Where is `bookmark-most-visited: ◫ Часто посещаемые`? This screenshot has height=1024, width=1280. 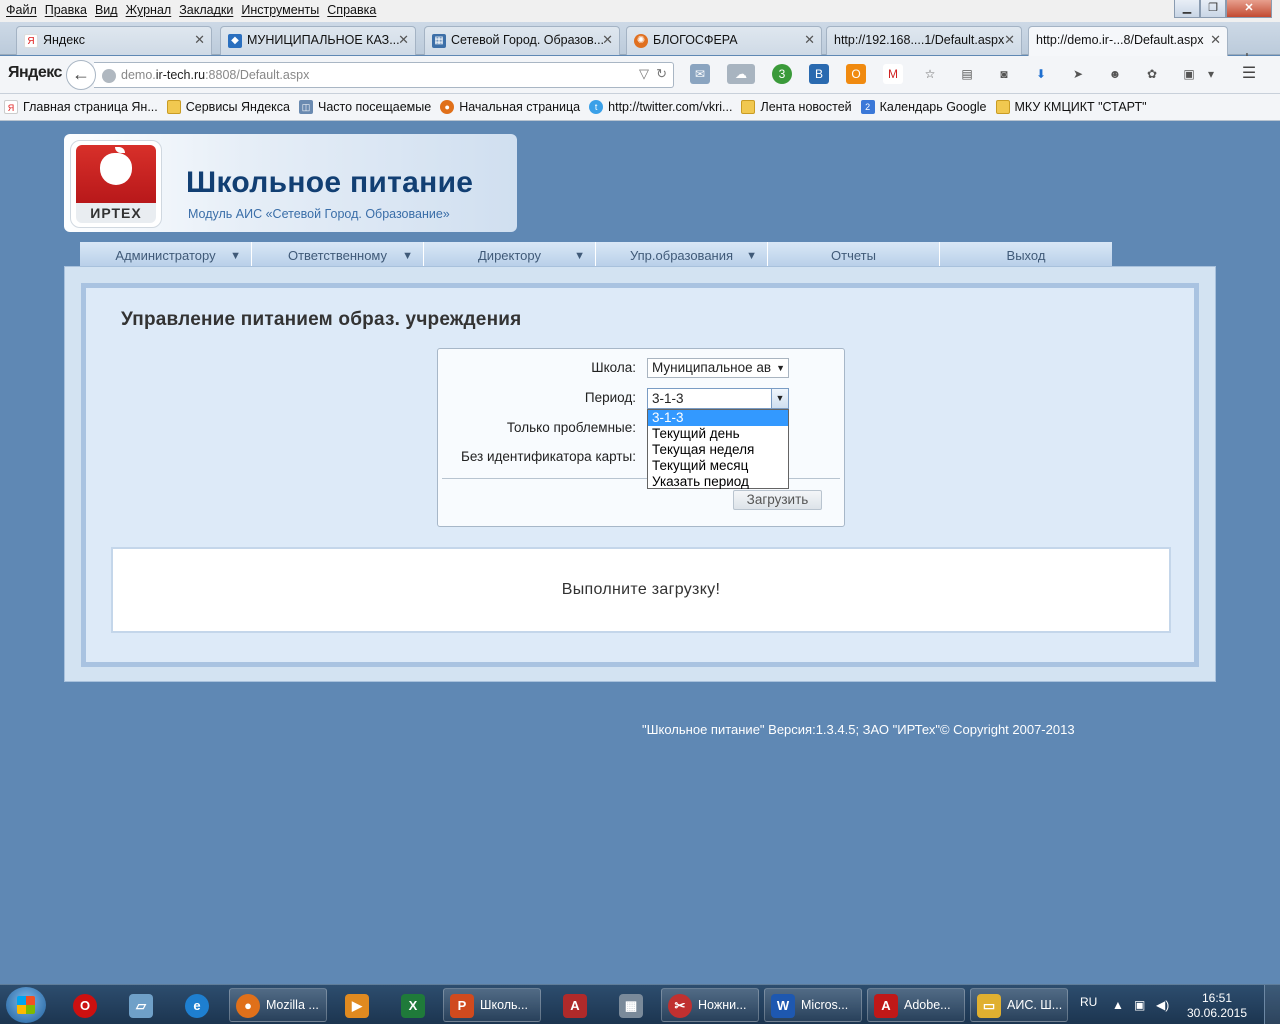 bookmark-most-visited: ◫ Часто посещаемые is located at coordinates (365, 107).